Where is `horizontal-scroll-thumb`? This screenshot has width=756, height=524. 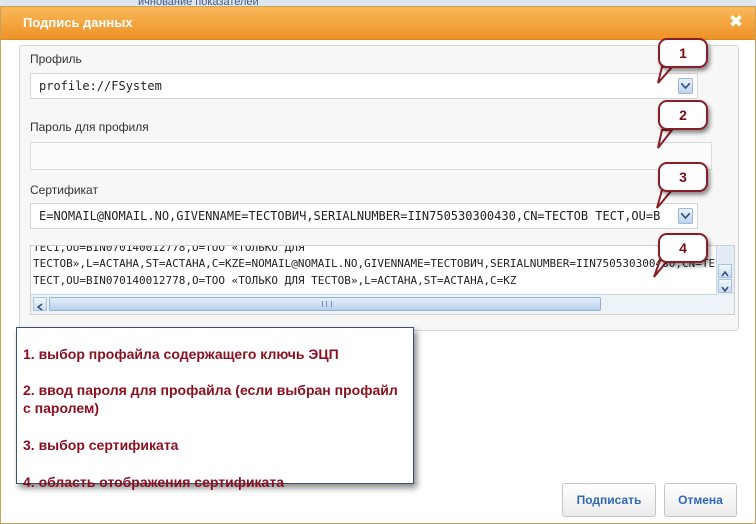 horizontal-scroll-thumb is located at coordinates (325, 304).